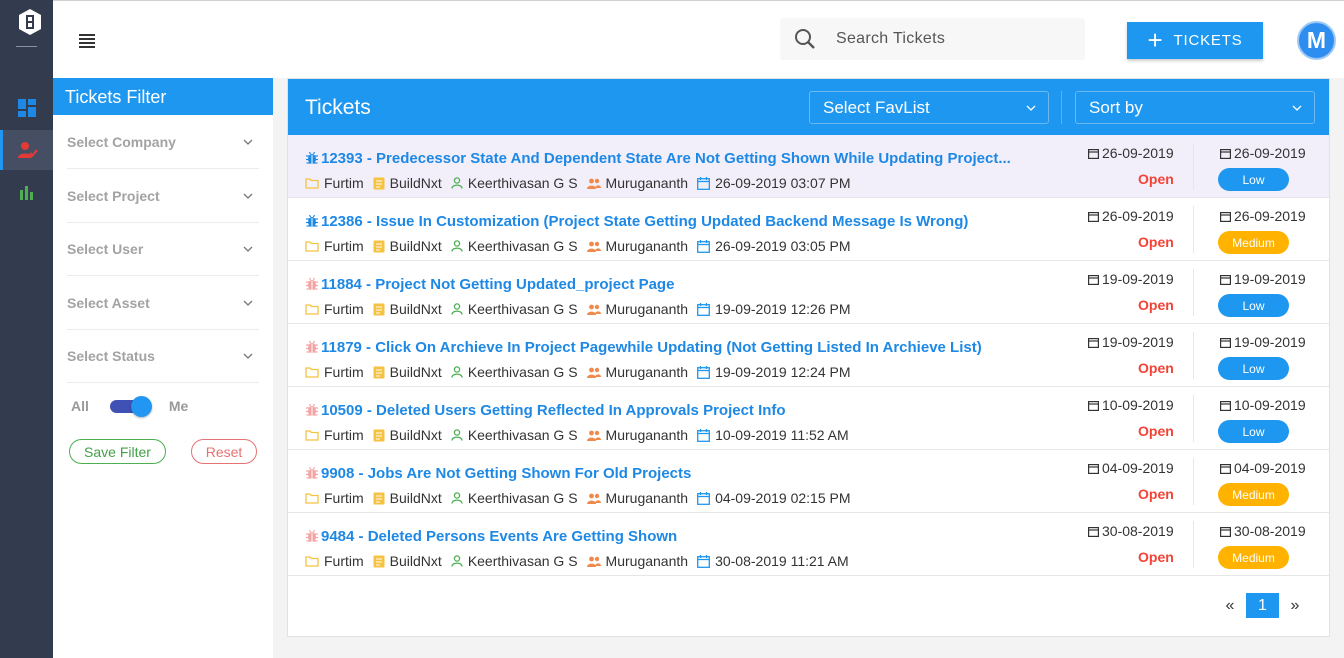 The image size is (1344, 658). I want to click on plus-icon: +, so click(1155, 39).